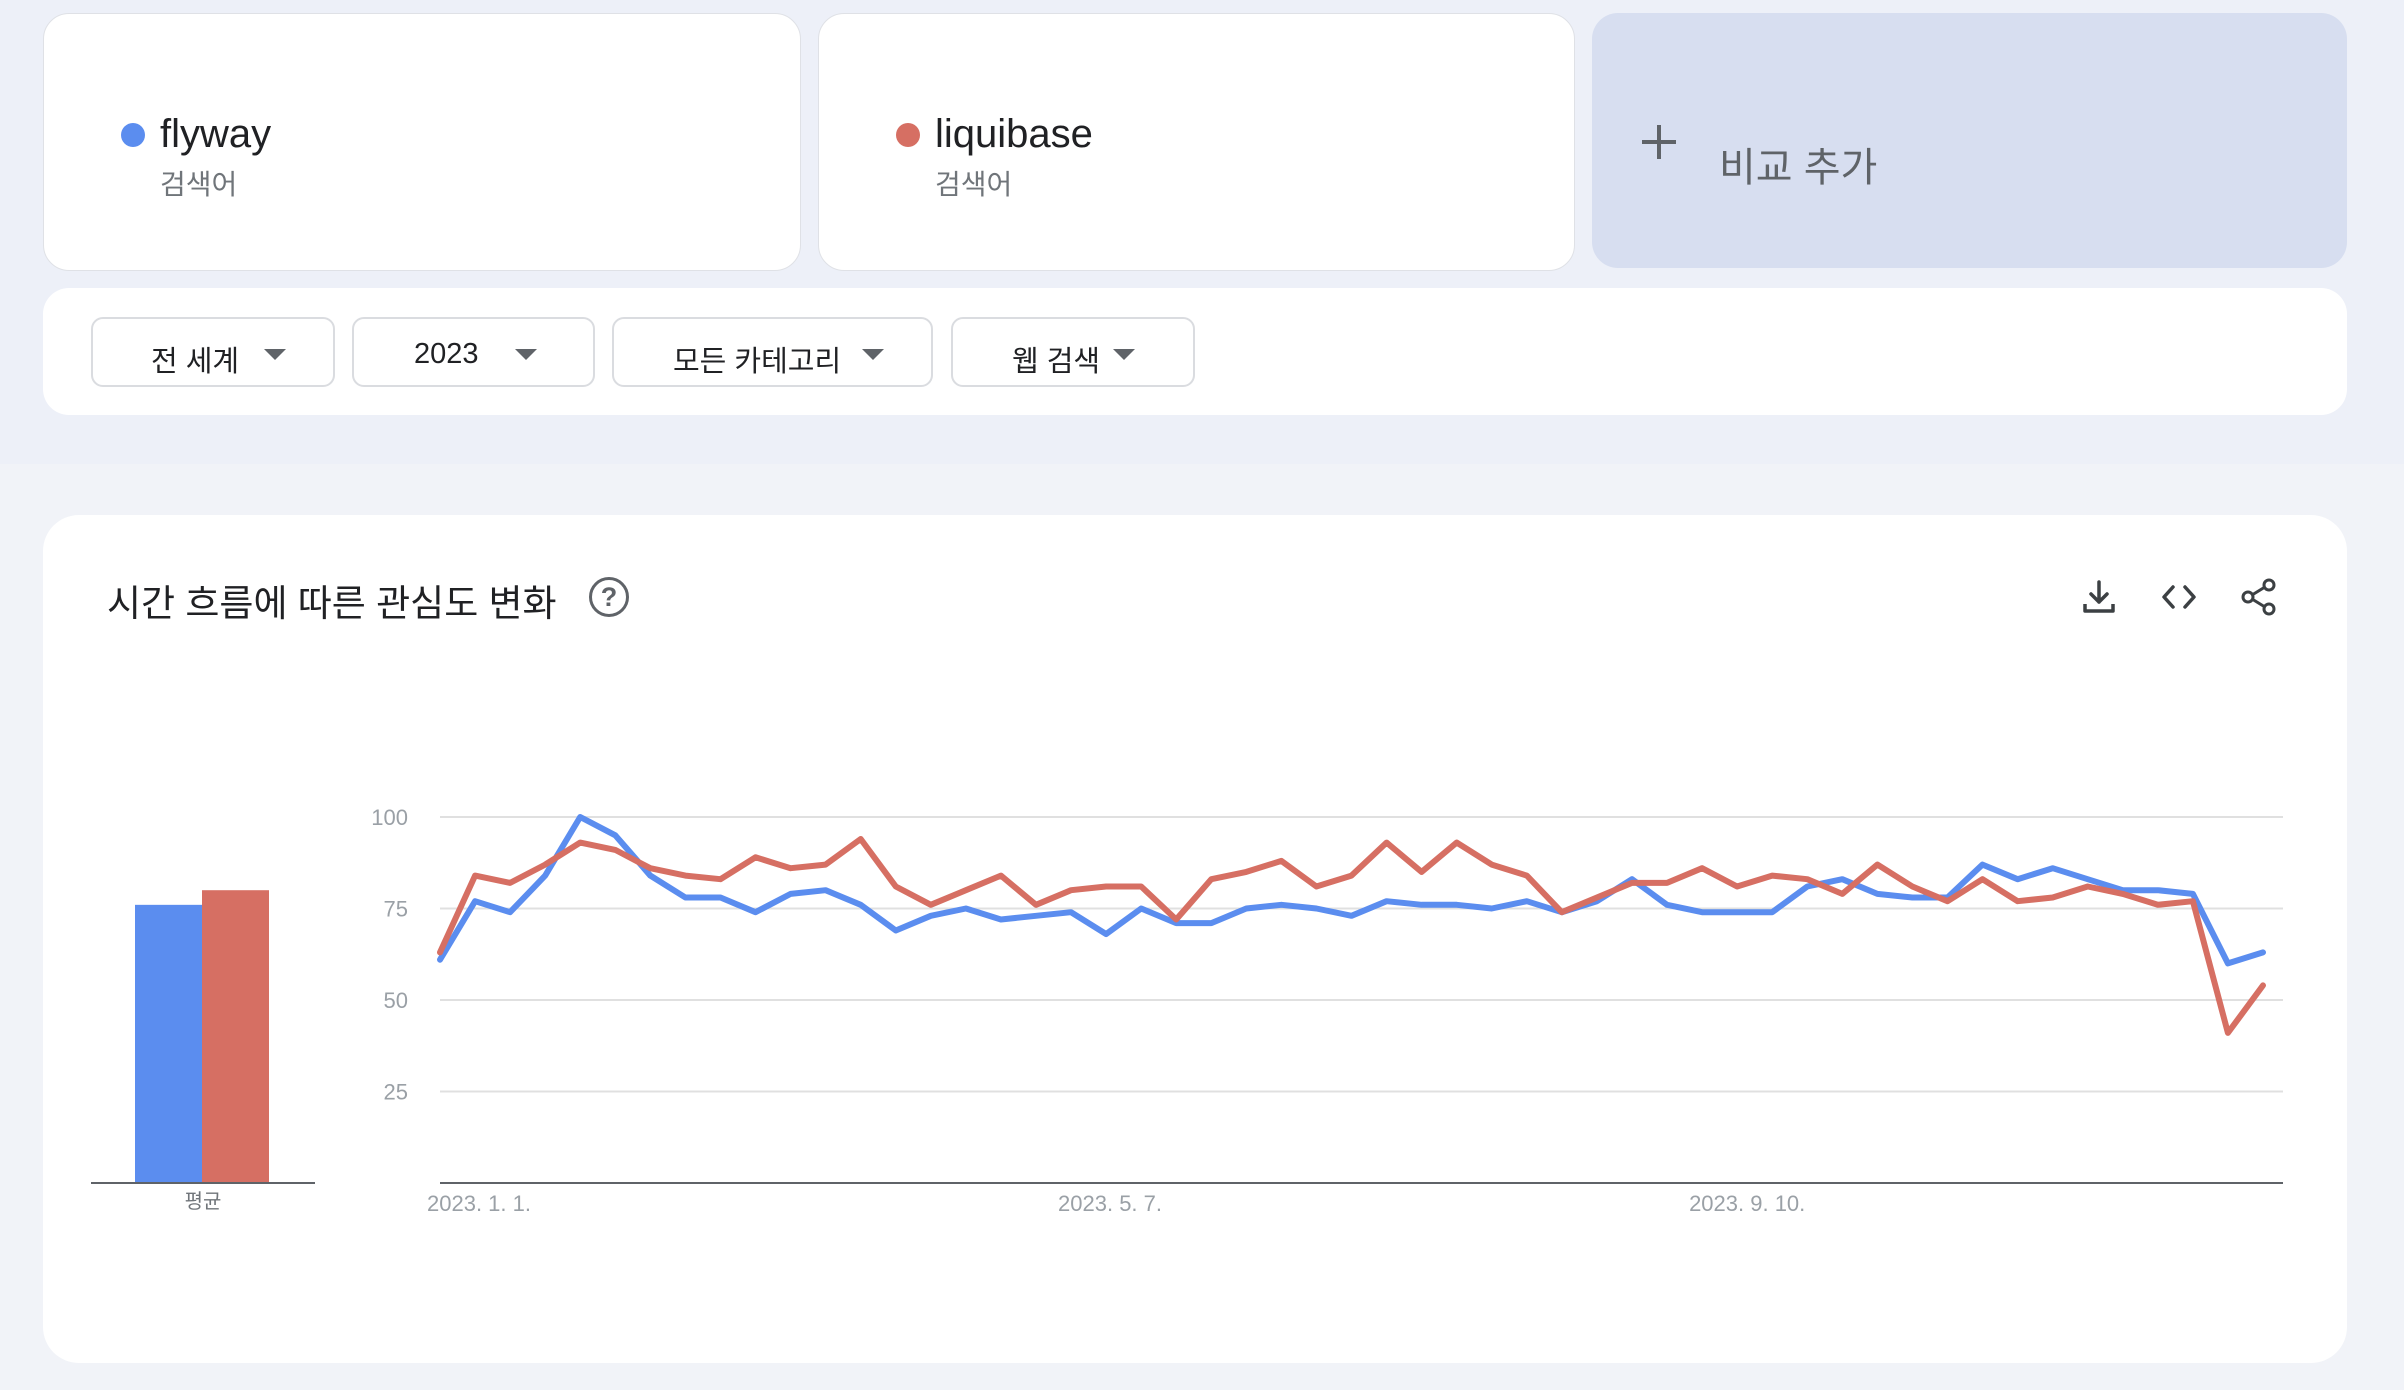 This screenshot has width=2404, height=1390. I want to click on period-dropdown: 2023, so click(473, 352).